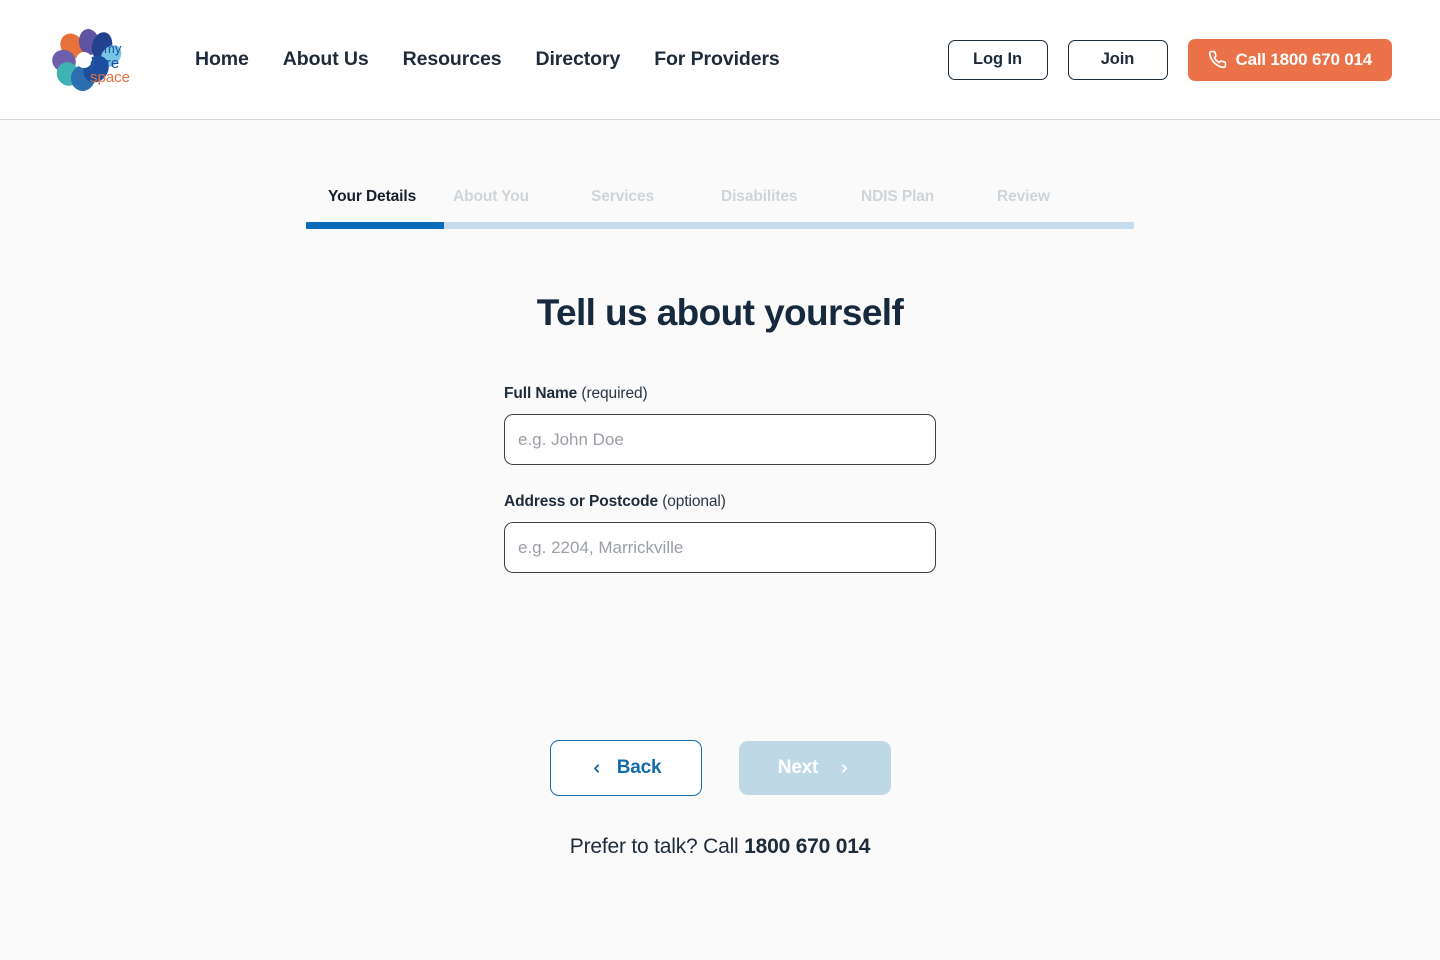 The height and width of the screenshot is (960, 1440). Describe the element at coordinates (791, 197) in the screenshot. I see `step-disabilities: Disabilites` at that location.